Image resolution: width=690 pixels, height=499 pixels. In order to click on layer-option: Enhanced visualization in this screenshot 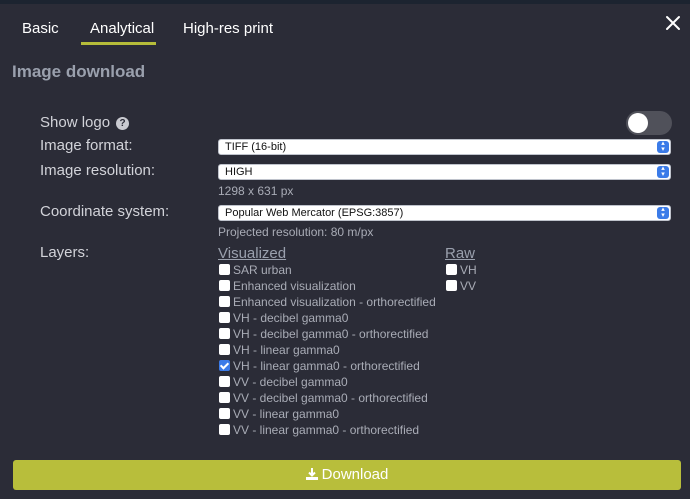, I will do `click(287, 287)`.